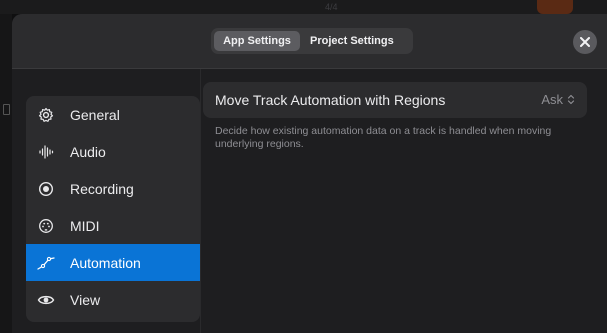  I want to click on gear-icon, so click(46, 115).